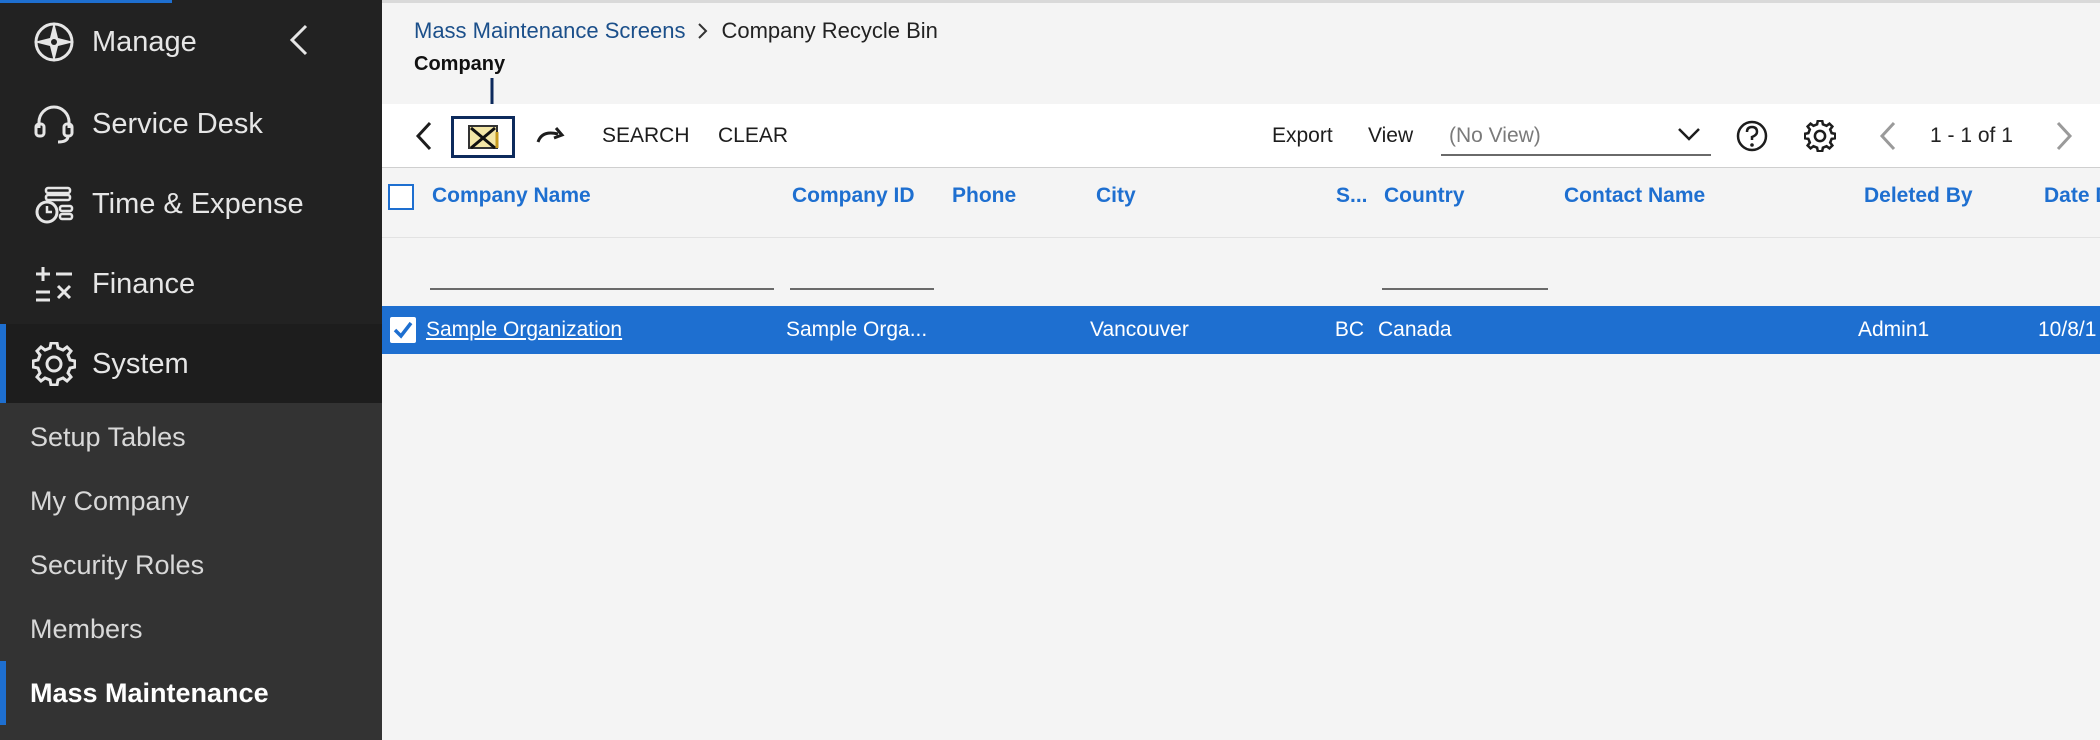 The height and width of the screenshot is (740, 2100). Describe the element at coordinates (191, 437) in the screenshot. I see `submenu-item-setup-tables: Setup Tables` at that location.